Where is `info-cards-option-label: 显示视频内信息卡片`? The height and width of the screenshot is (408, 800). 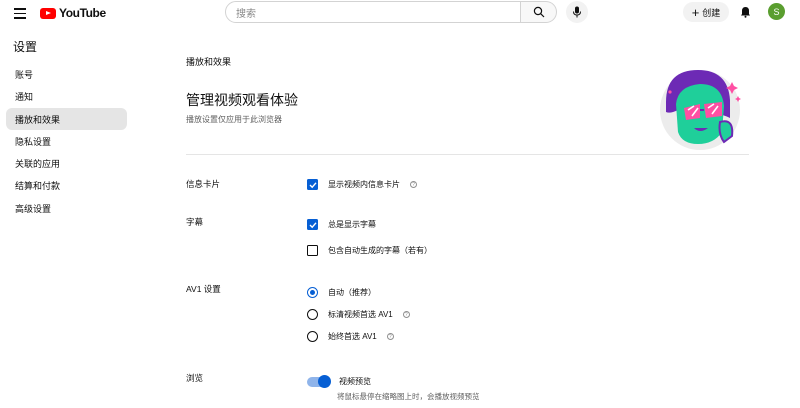 info-cards-option-label: 显示视频内信息卡片 is located at coordinates (364, 184).